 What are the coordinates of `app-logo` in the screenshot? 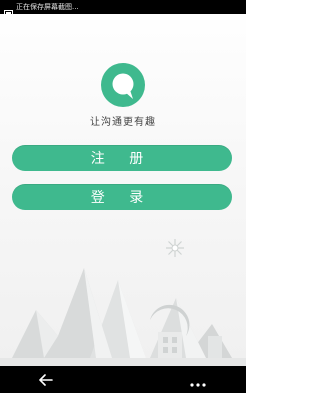 It's located at (123, 85).